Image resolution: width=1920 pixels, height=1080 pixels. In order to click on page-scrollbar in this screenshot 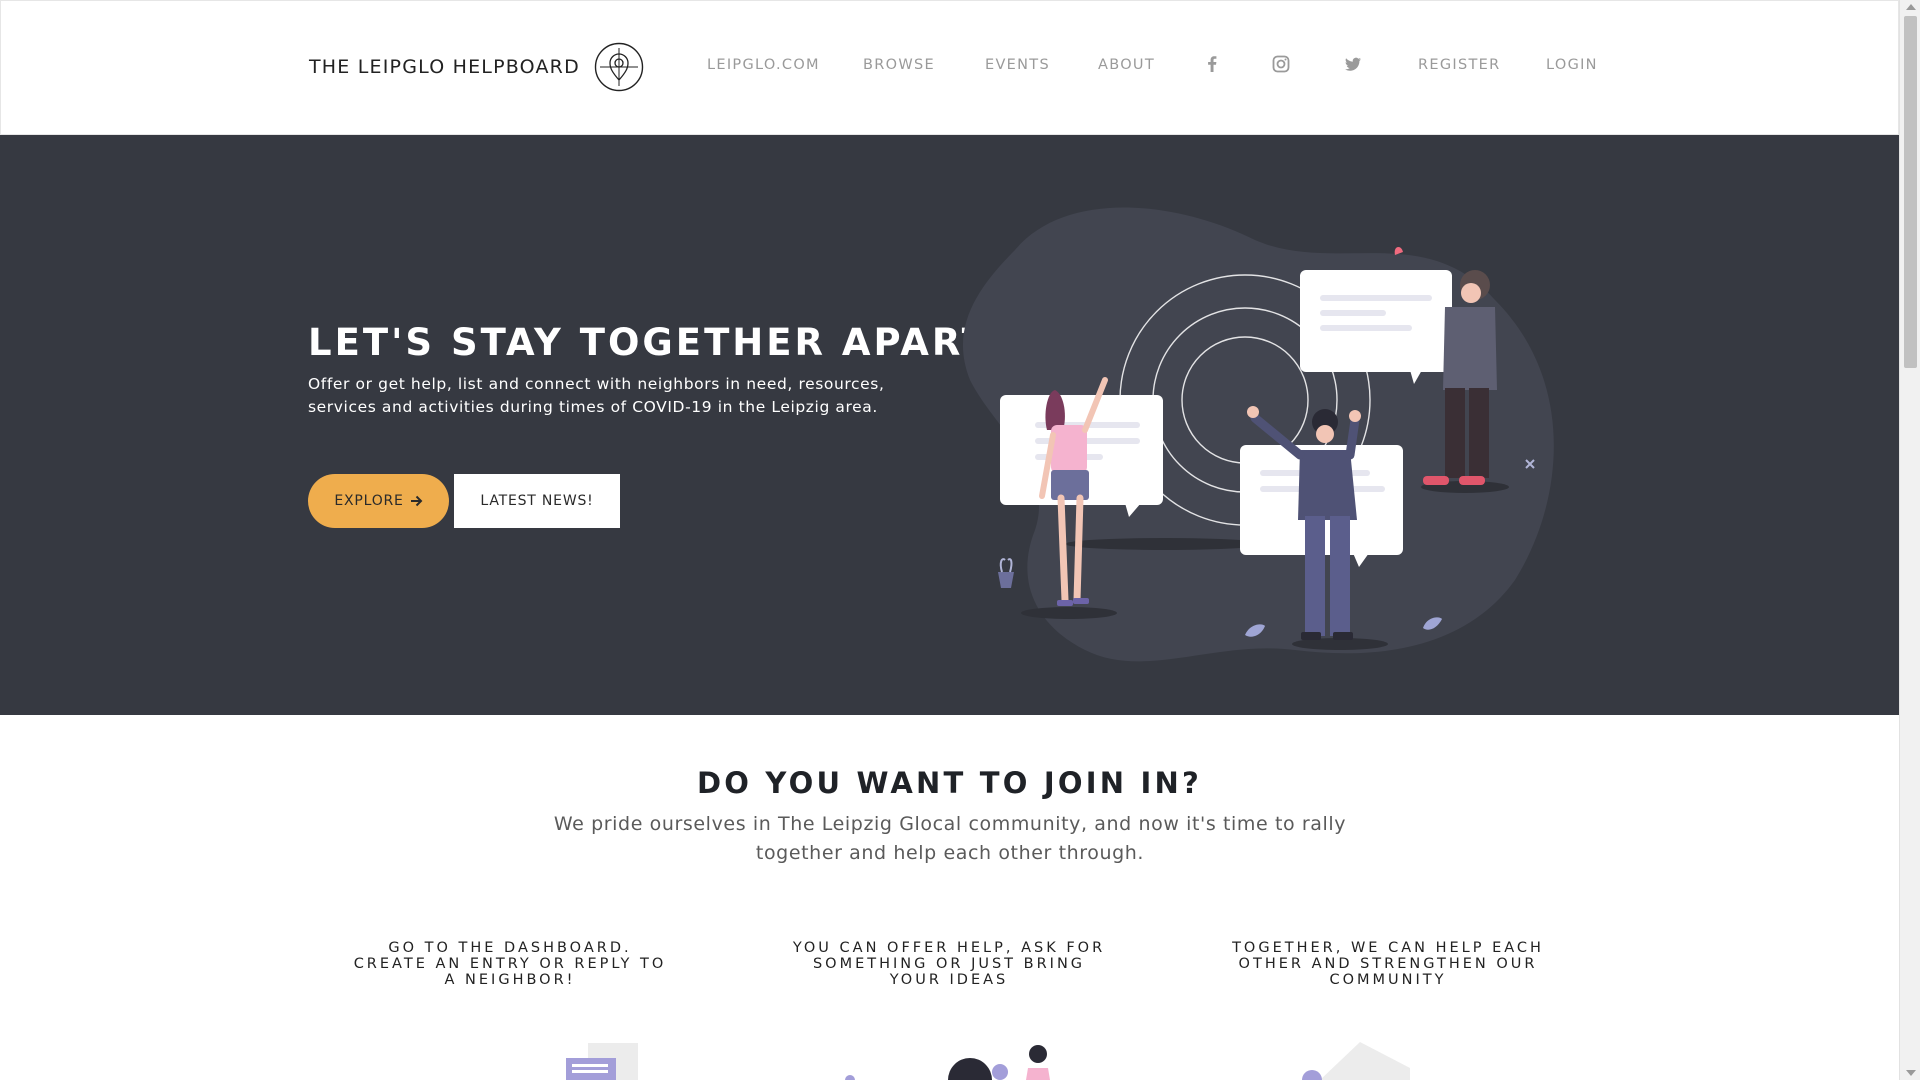, I will do `click(1909, 540)`.